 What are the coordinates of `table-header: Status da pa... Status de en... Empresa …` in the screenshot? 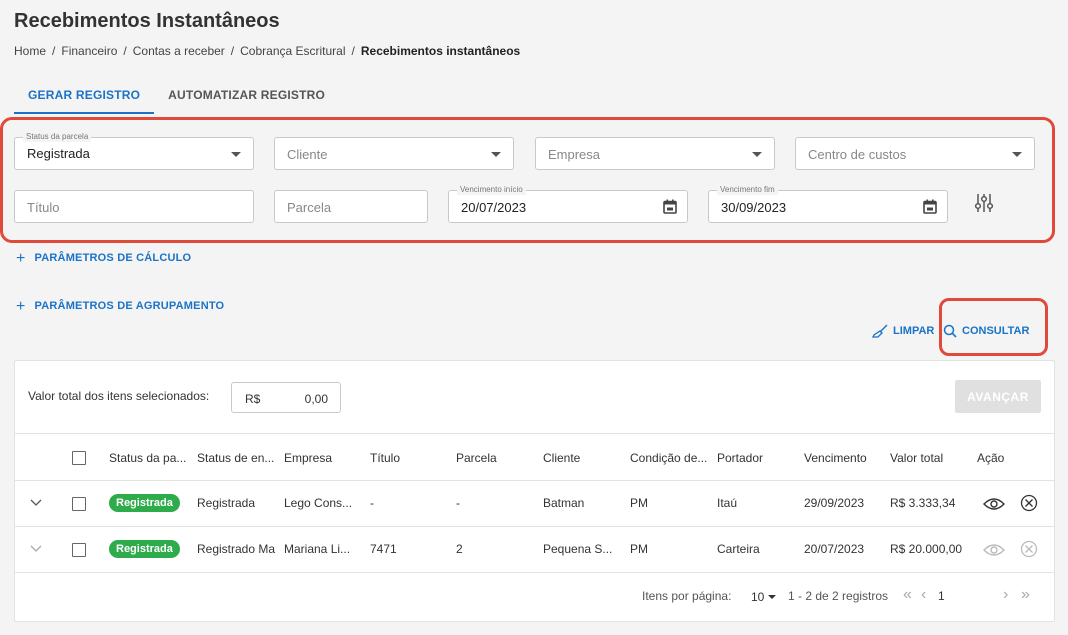 It's located at (534, 457).